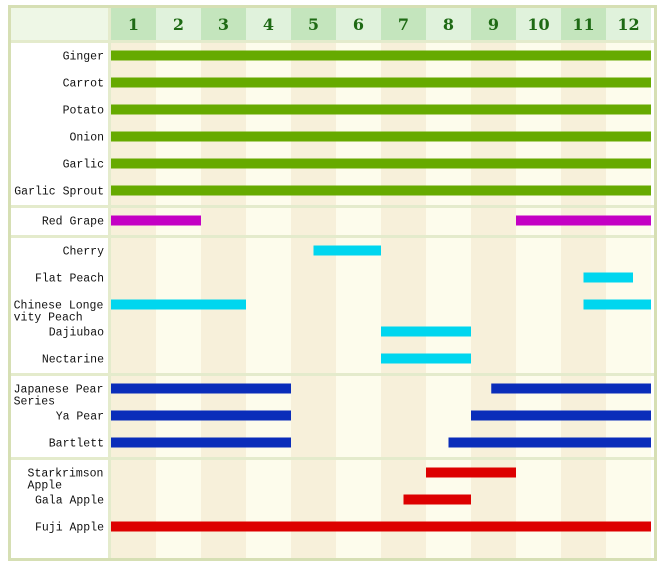  I want to click on row-label: Carrot, so click(83, 84).